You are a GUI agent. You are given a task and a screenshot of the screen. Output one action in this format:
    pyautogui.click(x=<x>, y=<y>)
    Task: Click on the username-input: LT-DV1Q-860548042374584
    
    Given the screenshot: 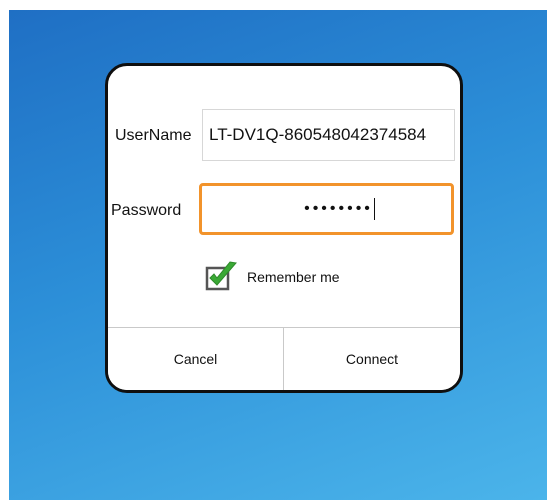 What is the action you would take?
    pyautogui.click(x=328, y=135)
    